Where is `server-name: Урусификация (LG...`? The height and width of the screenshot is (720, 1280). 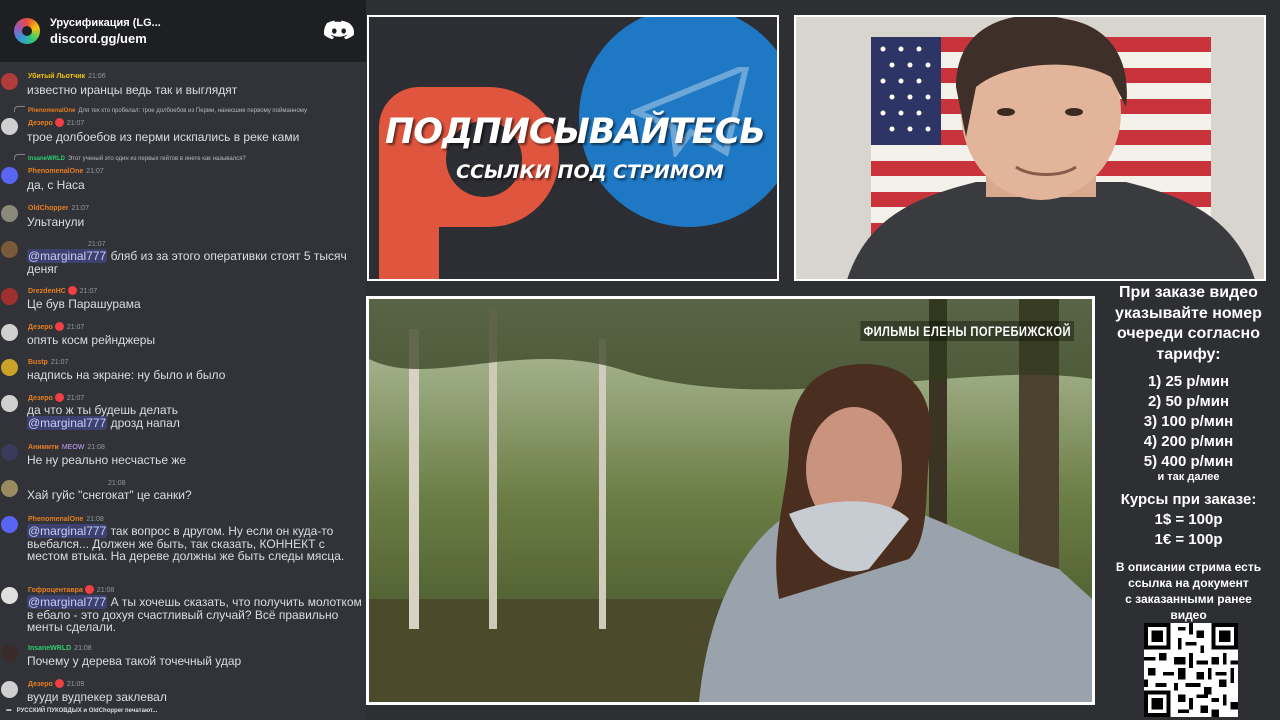
server-name: Урусификация (LG... is located at coordinates (105, 22).